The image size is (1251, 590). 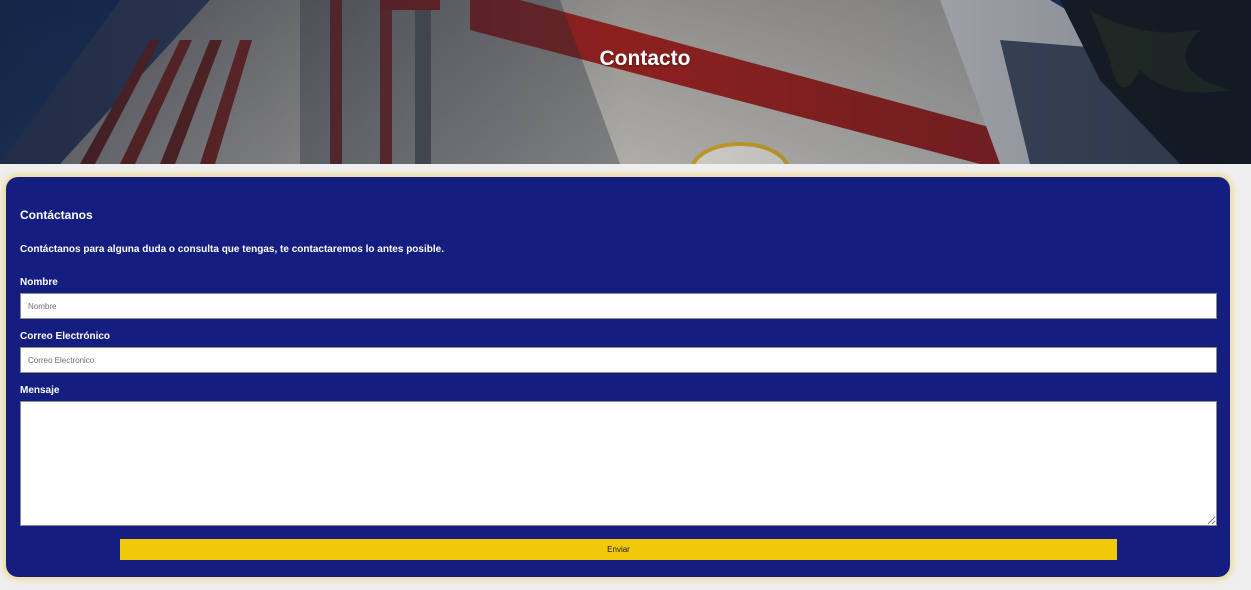 What do you see at coordinates (39, 282) in the screenshot?
I see `name-label: Nombre` at bounding box center [39, 282].